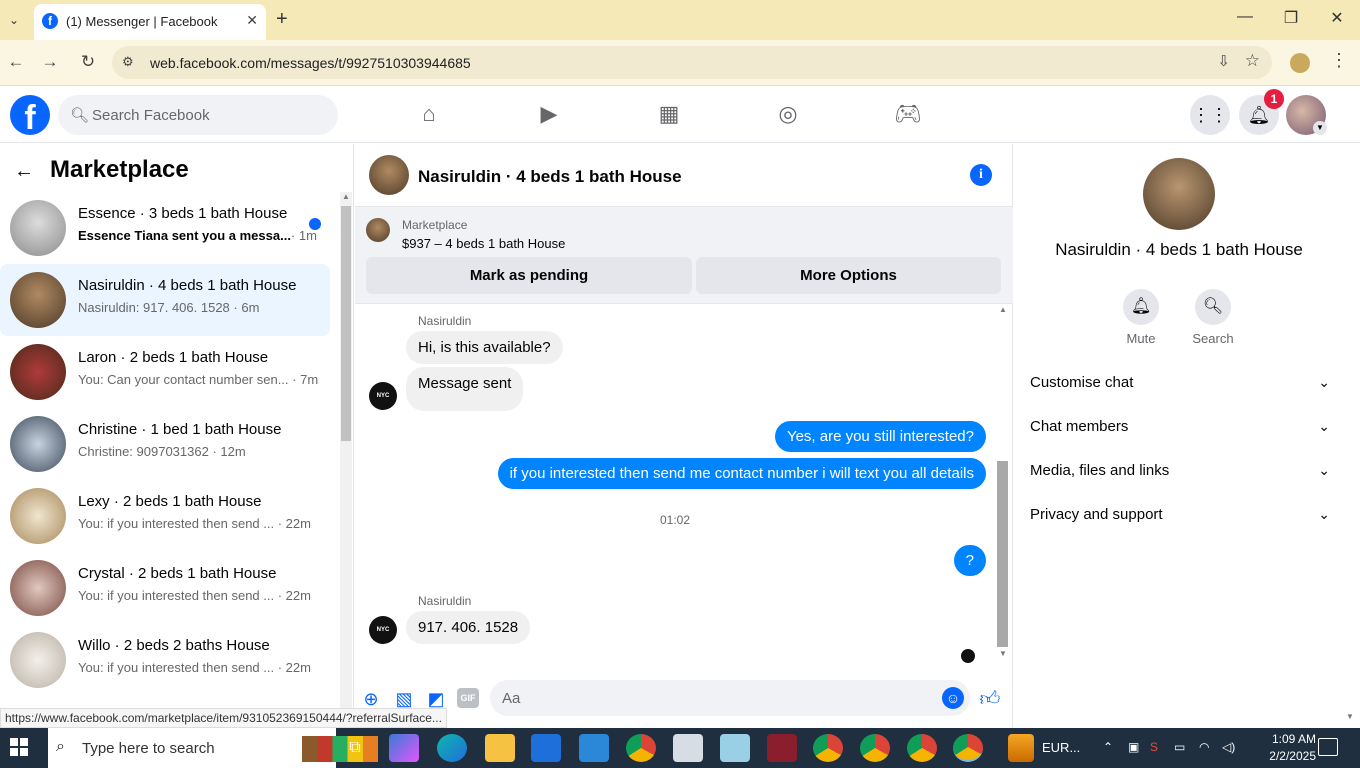  Describe the element at coordinates (389, 175) in the screenshot. I see `chat-avatar` at that location.